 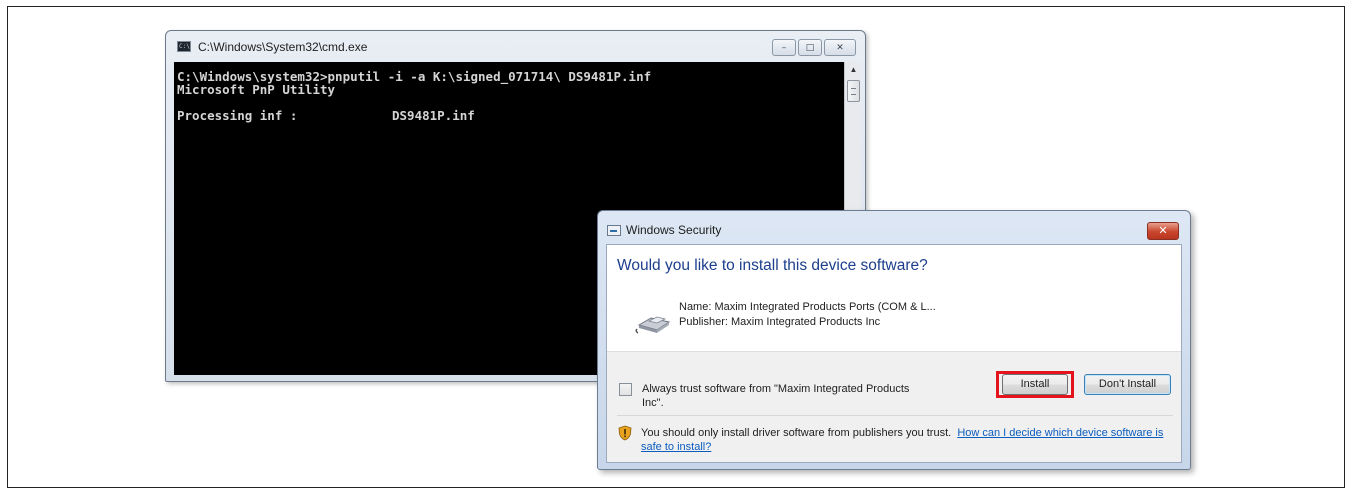 What do you see at coordinates (674, 230) in the screenshot?
I see `dialog-title: Windows Security` at bounding box center [674, 230].